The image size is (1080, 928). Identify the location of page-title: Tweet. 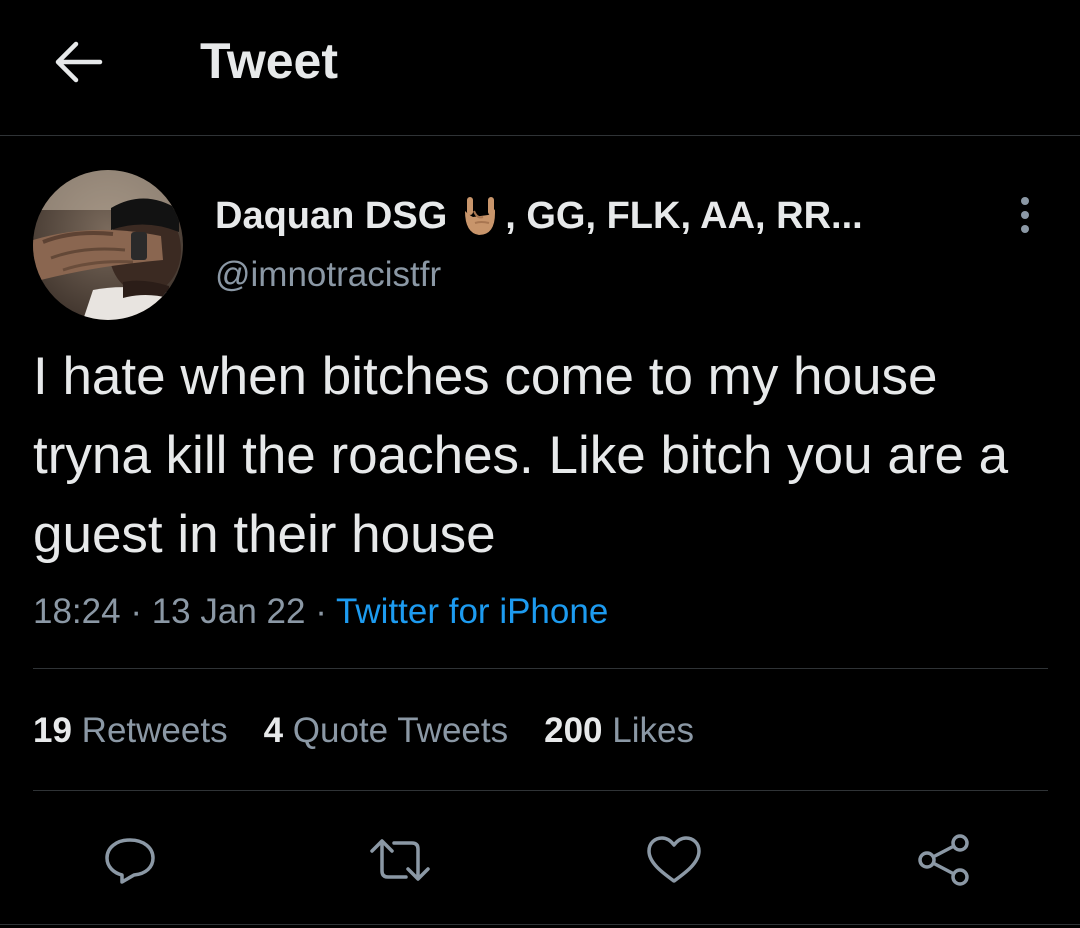
(269, 61).